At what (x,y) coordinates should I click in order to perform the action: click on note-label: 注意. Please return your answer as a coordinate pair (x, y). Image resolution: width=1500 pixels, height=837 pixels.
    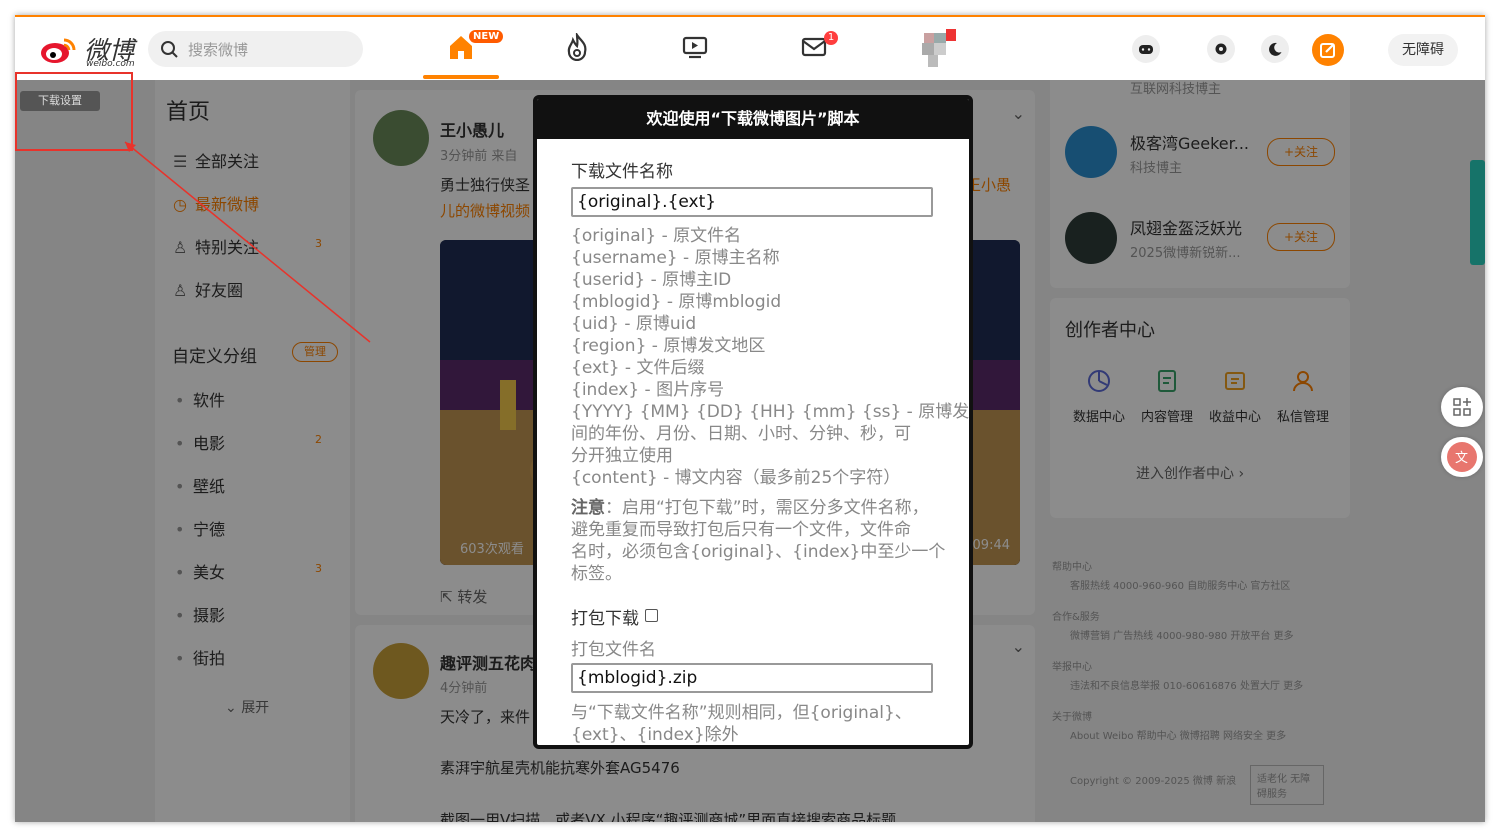
    Looking at the image, I should click on (588, 508).